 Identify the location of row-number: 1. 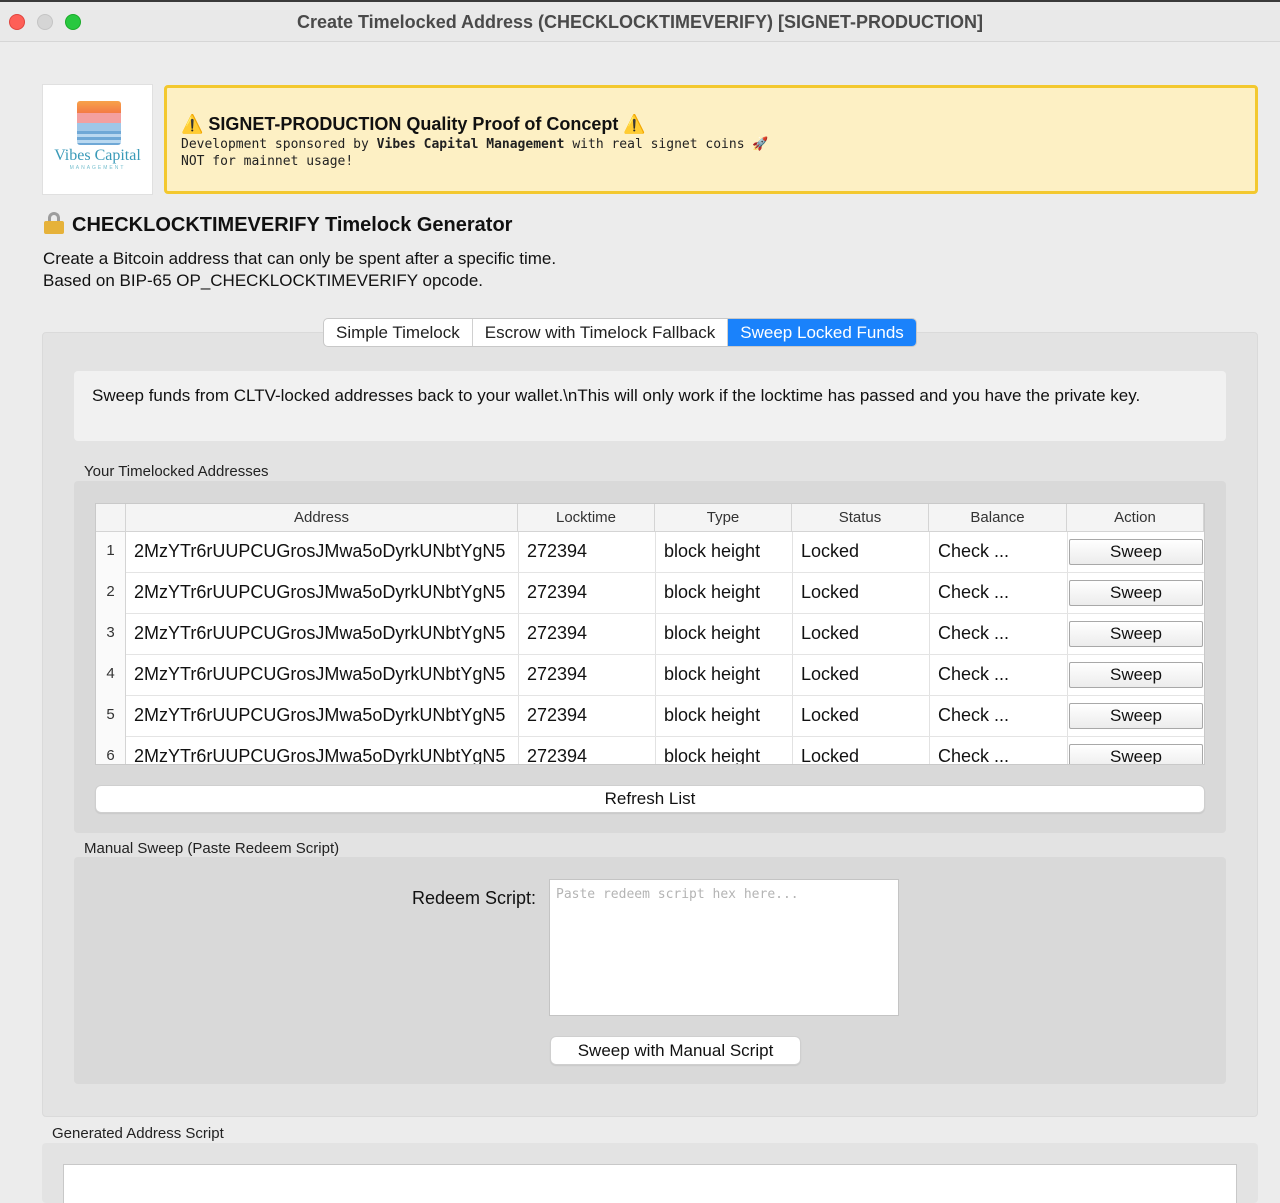
(111, 552).